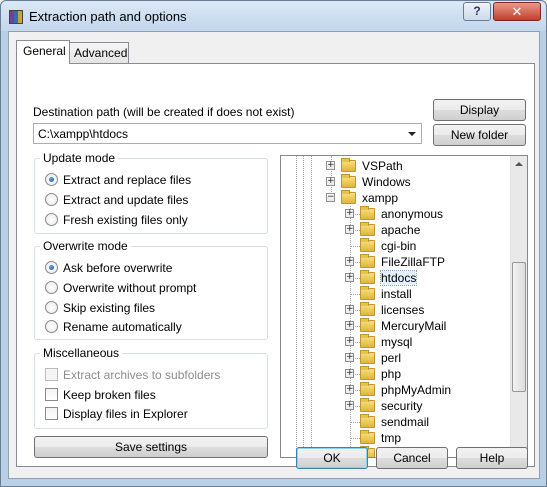 The image size is (547, 487). Describe the element at coordinates (395, 342) in the screenshot. I see `tree-item: + mysql` at that location.